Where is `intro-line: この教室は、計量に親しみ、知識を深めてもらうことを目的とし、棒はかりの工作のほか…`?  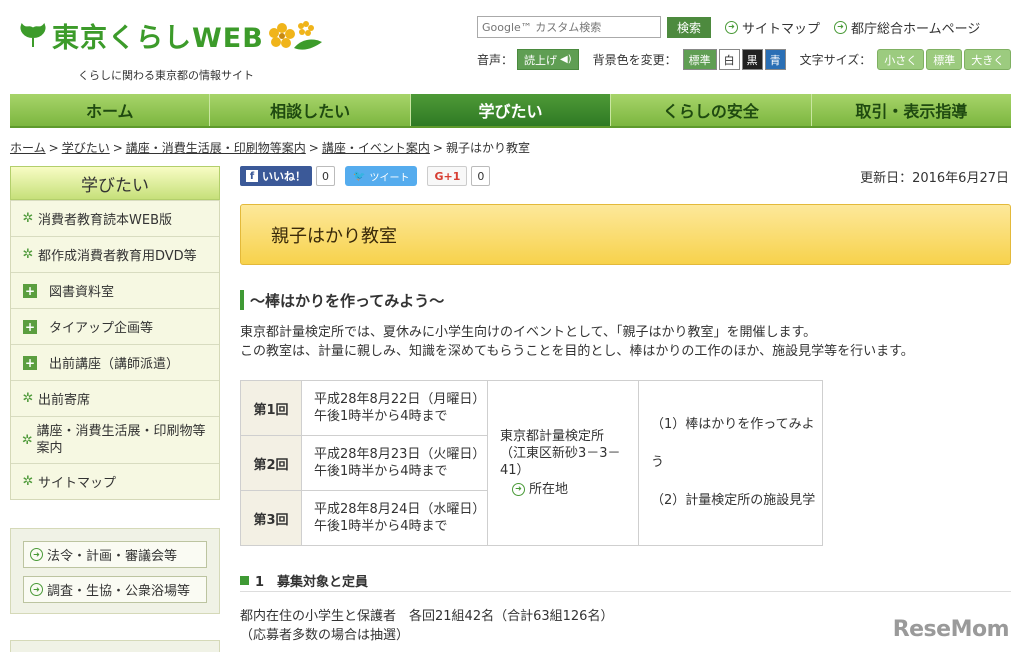
intro-line: この教室は、計量に親しみ、知識を深めてもらうことを目的とし、棒はかりの工作のほか… is located at coordinates (577, 351).